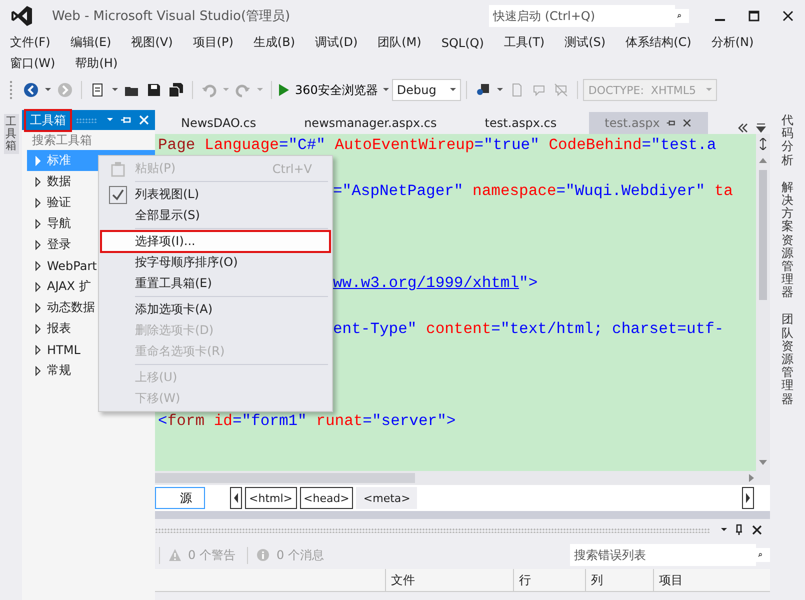 The width and height of the screenshot is (805, 600). What do you see at coordinates (284, 90) in the screenshot?
I see `play-icon` at bounding box center [284, 90].